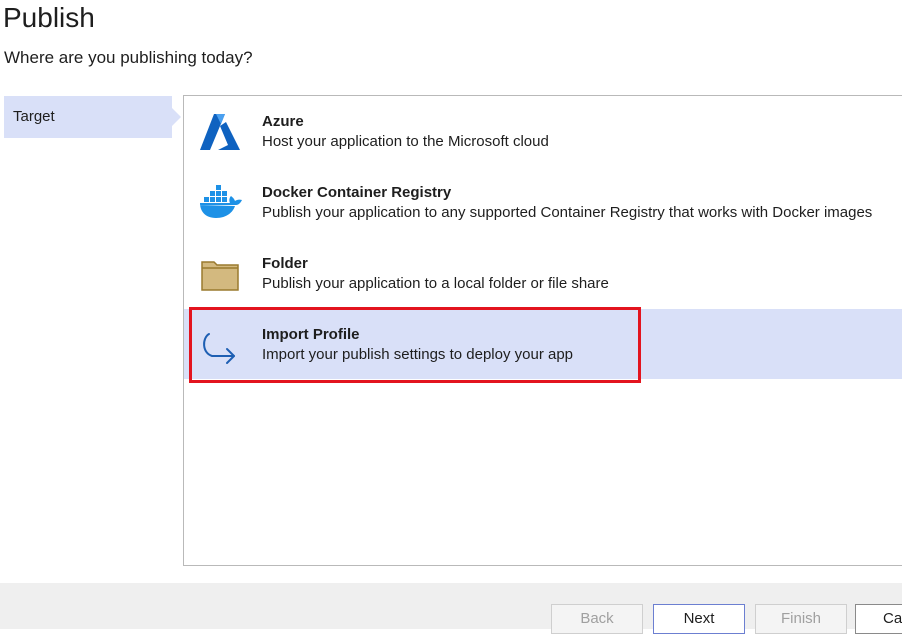  What do you see at coordinates (220, 132) in the screenshot?
I see `azure-icon` at bounding box center [220, 132].